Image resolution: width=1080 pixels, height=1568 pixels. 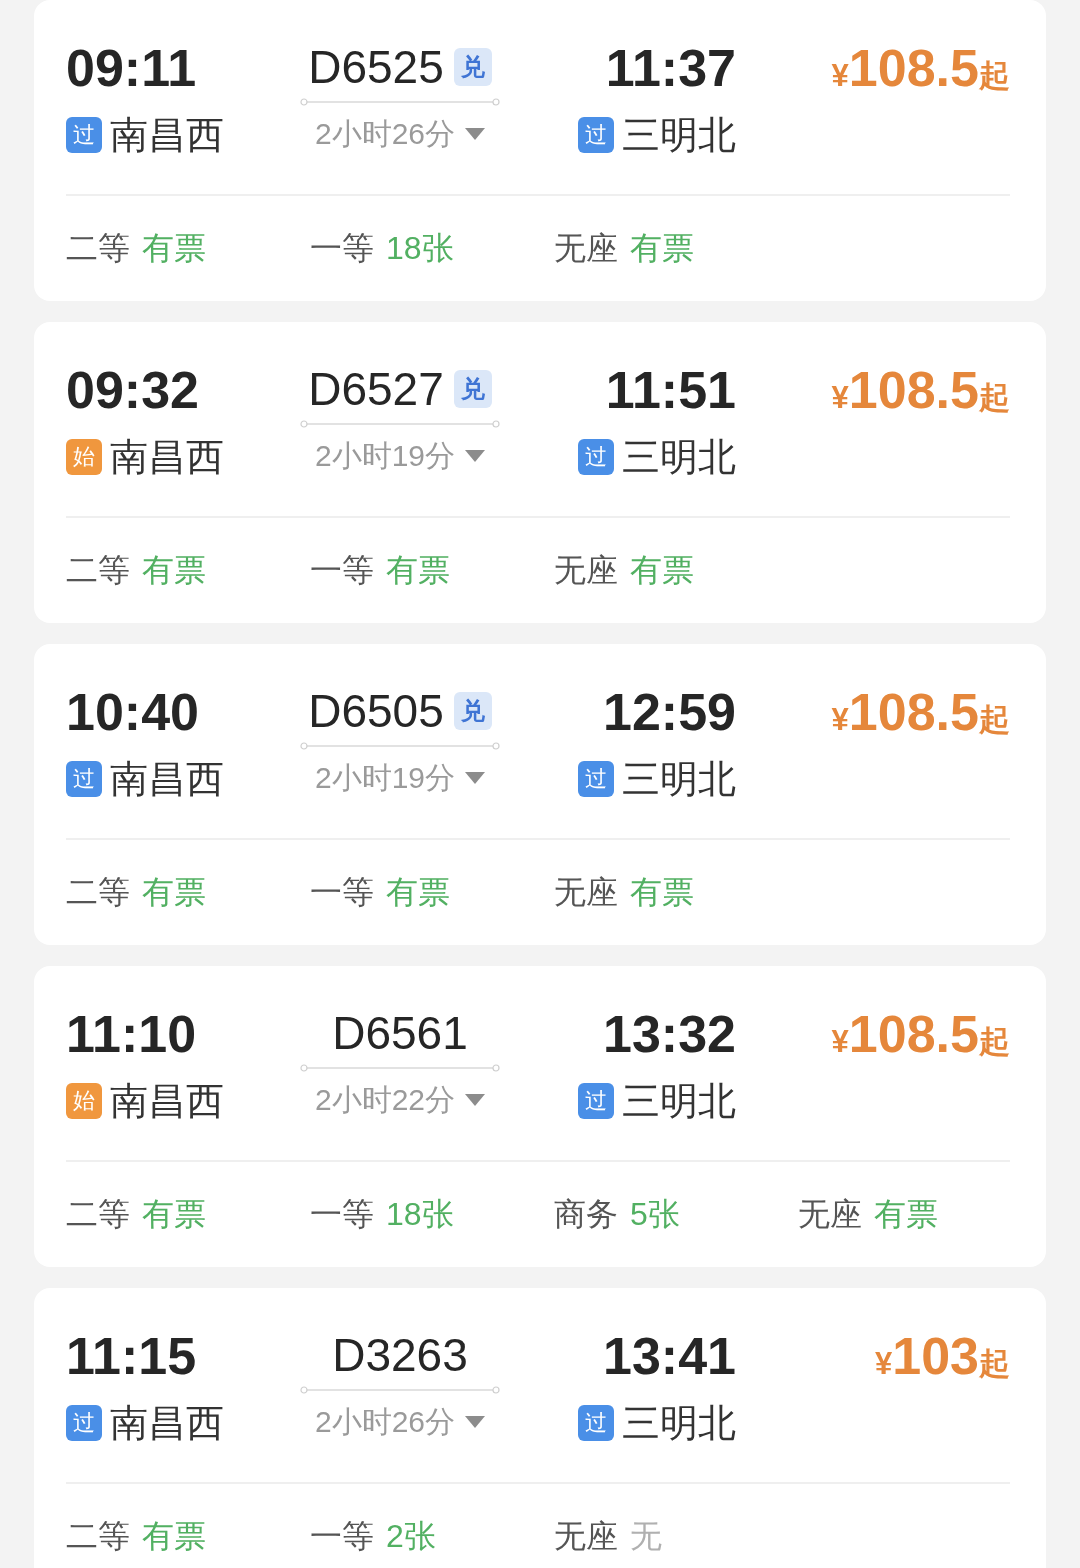 I want to click on ticket-availability-text: 2张, so click(x=411, y=1536).